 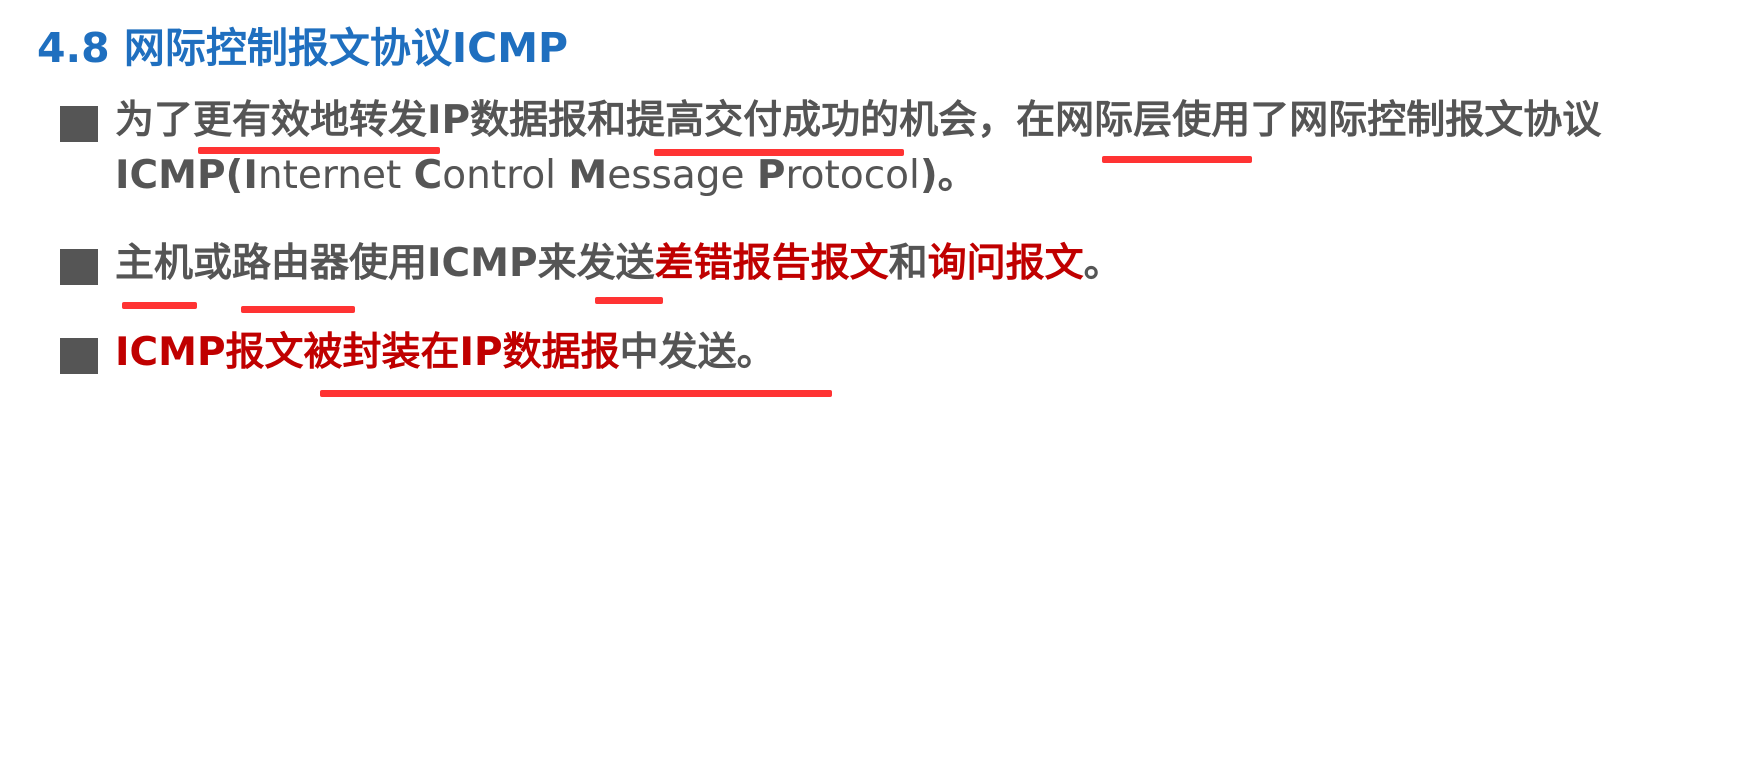 What do you see at coordinates (771, 175) in the screenshot?
I see `text-span: P` at bounding box center [771, 175].